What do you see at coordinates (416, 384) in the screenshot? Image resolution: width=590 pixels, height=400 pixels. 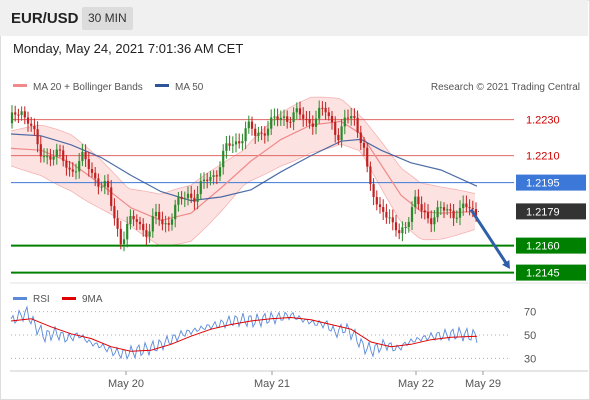 I see `x-tick-label: May 22` at bounding box center [416, 384].